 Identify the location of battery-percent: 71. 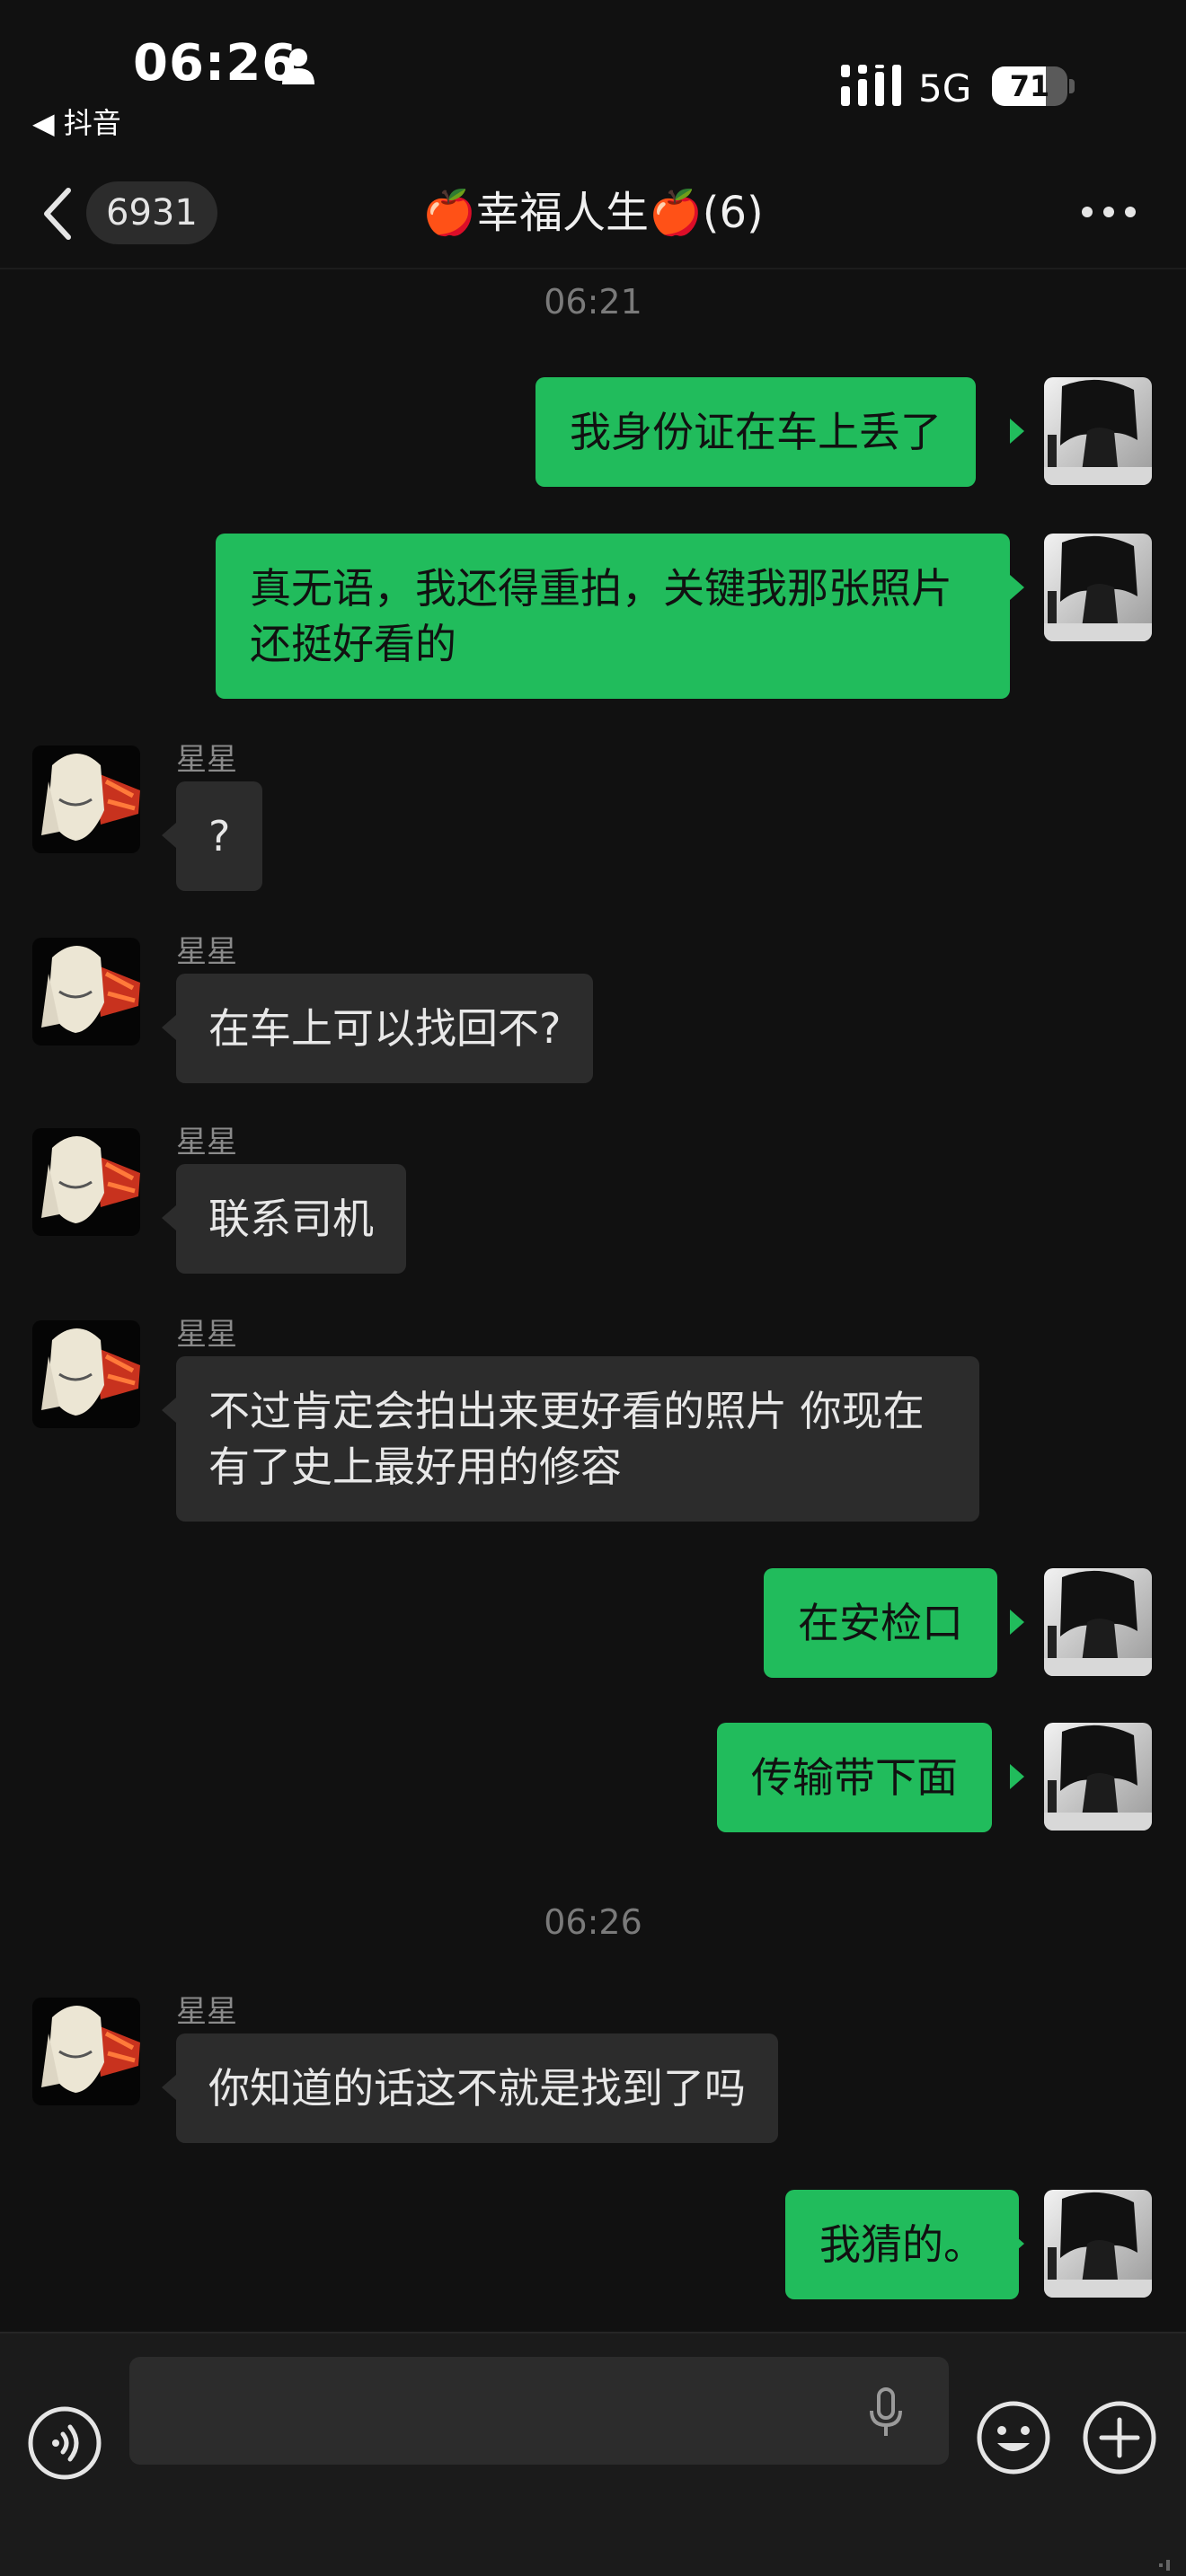
(1029, 86).